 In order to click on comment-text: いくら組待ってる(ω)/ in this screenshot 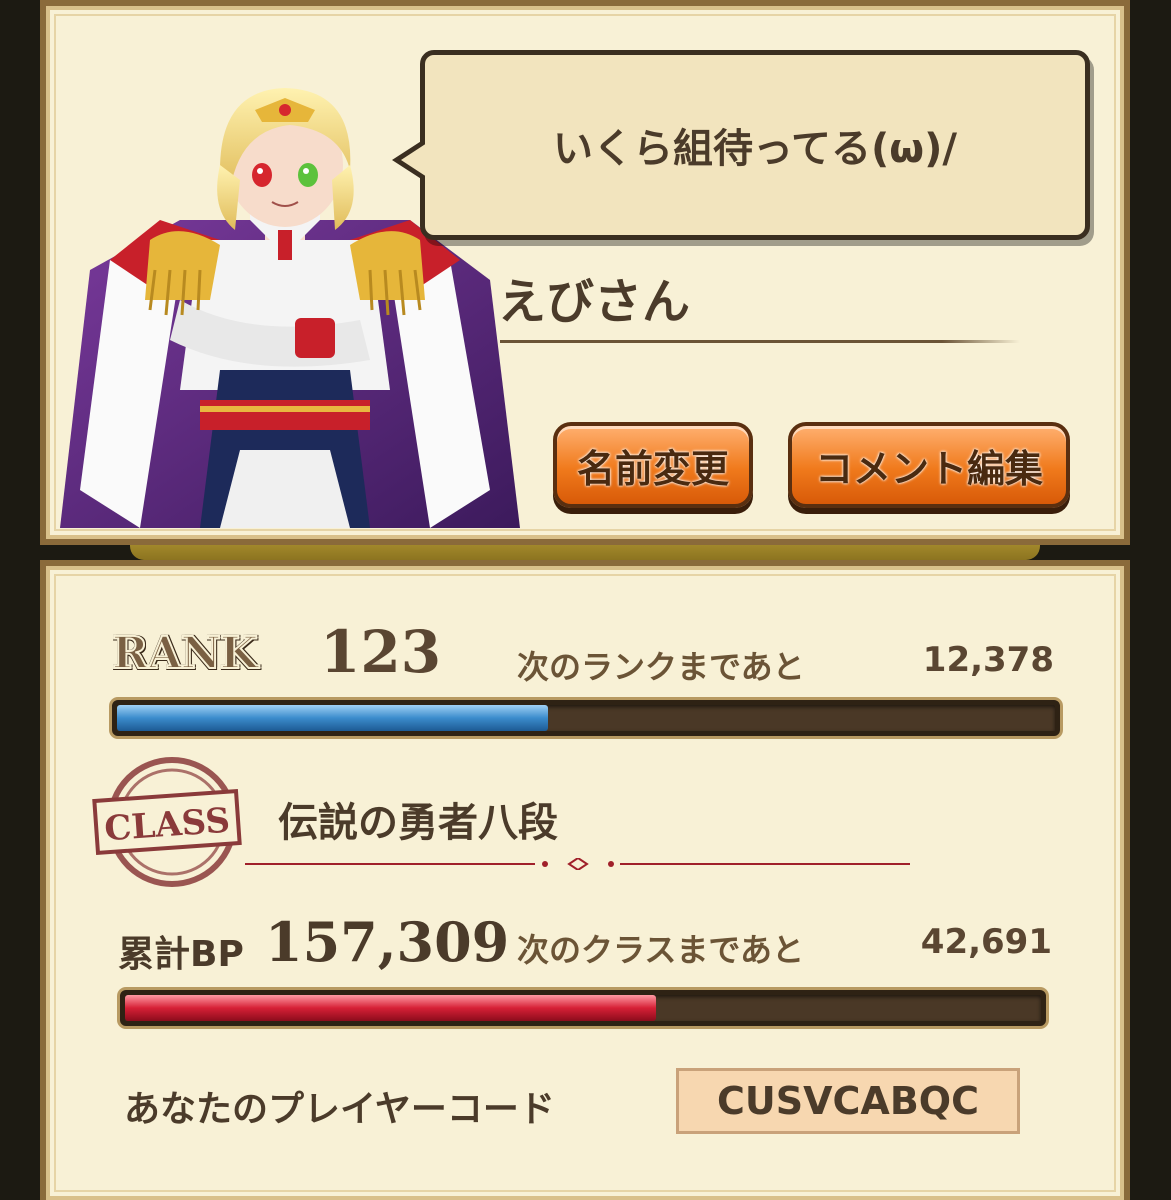, I will do `click(755, 149)`.